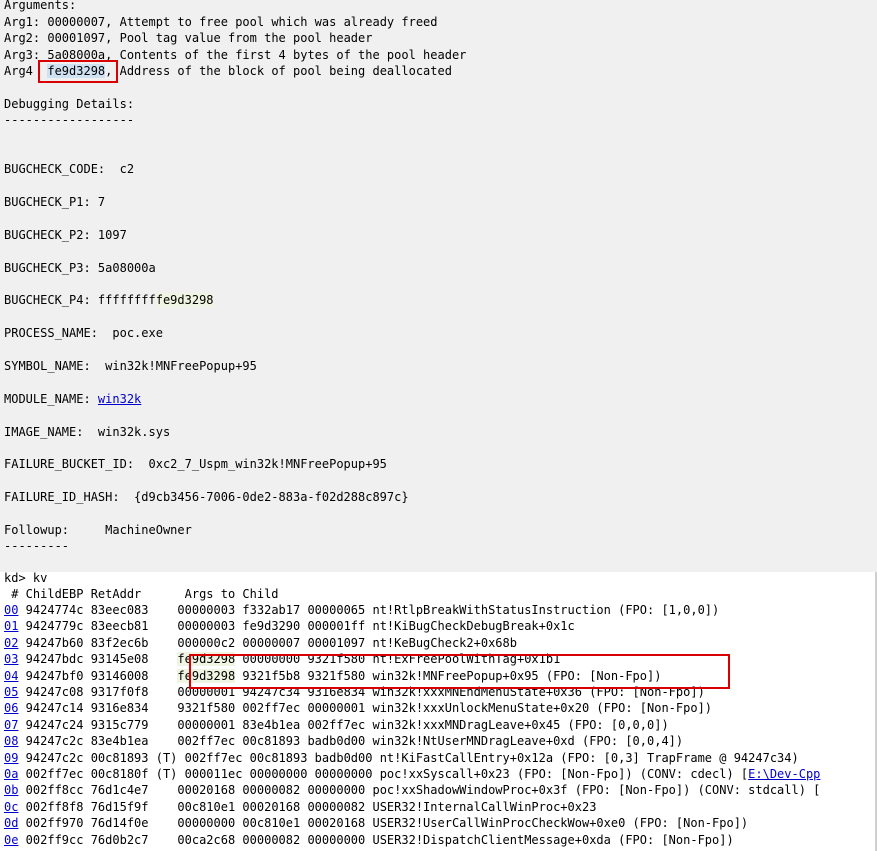  What do you see at coordinates (11, 807) in the screenshot?
I see `frame-number-link: 0c` at bounding box center [11, 807].